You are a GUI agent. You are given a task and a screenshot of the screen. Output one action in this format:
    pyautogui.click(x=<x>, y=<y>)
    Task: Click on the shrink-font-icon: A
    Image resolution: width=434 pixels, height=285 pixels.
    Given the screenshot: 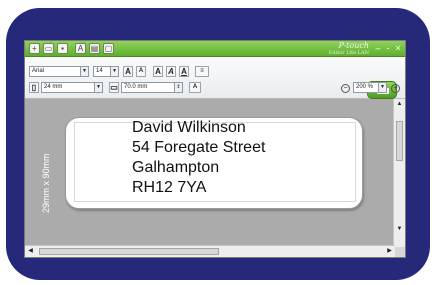 What is the action you would take?
    pyautogui.click(x=141, y=71)
    